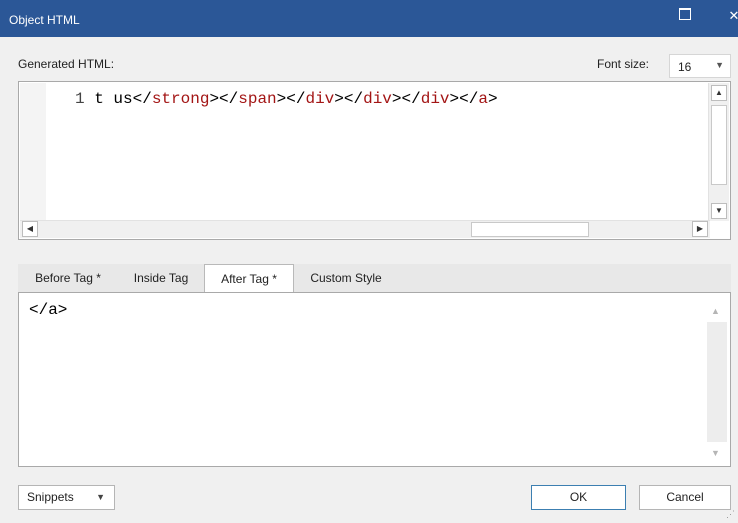  What do you see at coordinates (369, 18) in the screenshot?
I see `title-bar: Object HTML ✕` at bounding box center [369, 18].